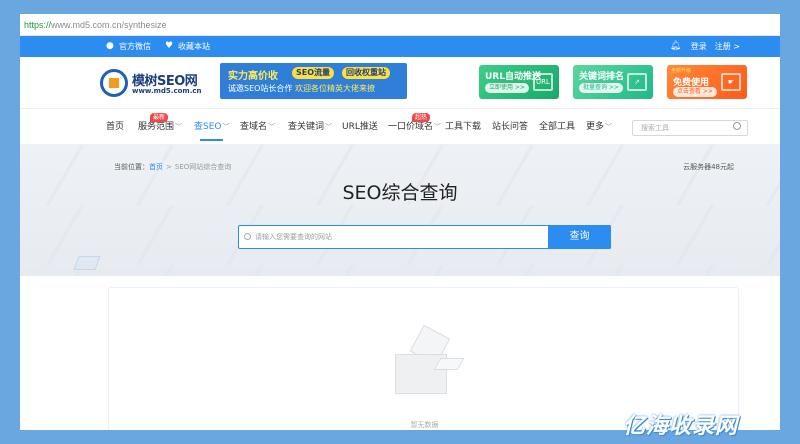  Describe the element at coordinates (109, 25) in the screenshot. I see `url-text: www.md5.com.cn/synthesize` at that location.